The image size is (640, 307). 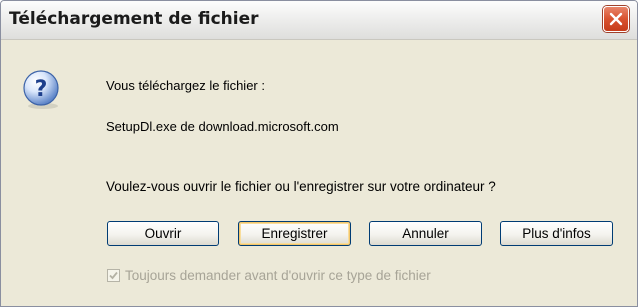 What do you see at coordinates (222, 126) in the screenshot?
I see `file-source-text: SetupDl.exe de download.microsoft.com` at bounding box center [222, 126].